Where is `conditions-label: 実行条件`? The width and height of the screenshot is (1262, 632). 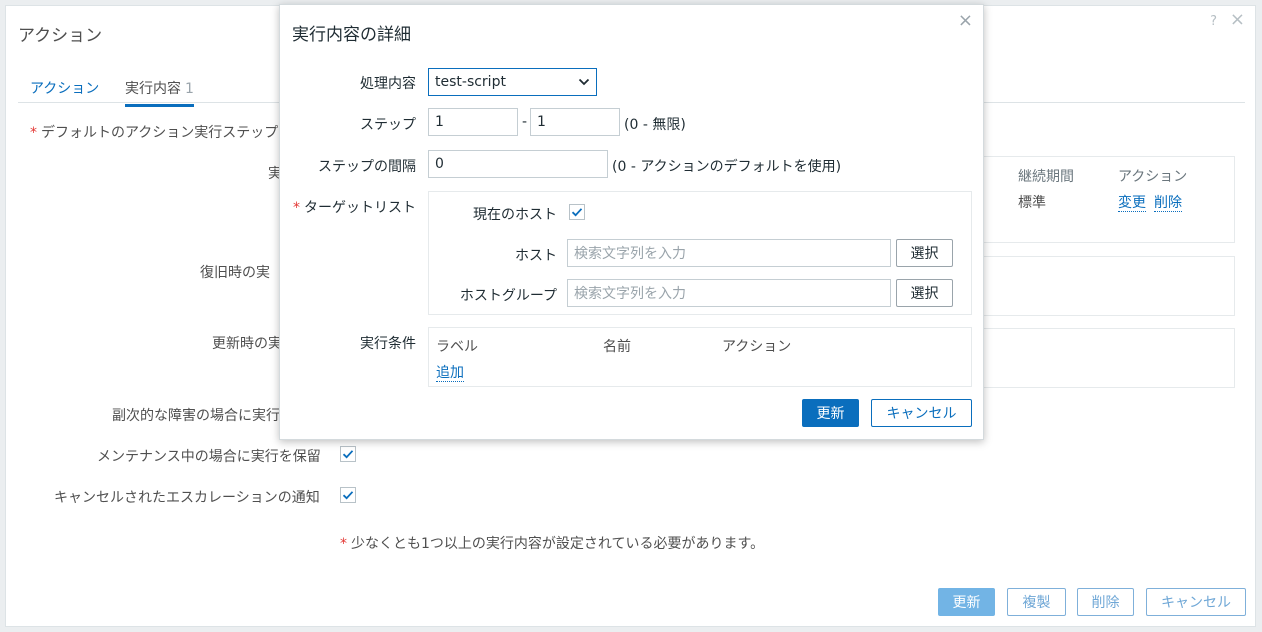
conditions-label: 実行条件 is located at coordinates (388, 344).